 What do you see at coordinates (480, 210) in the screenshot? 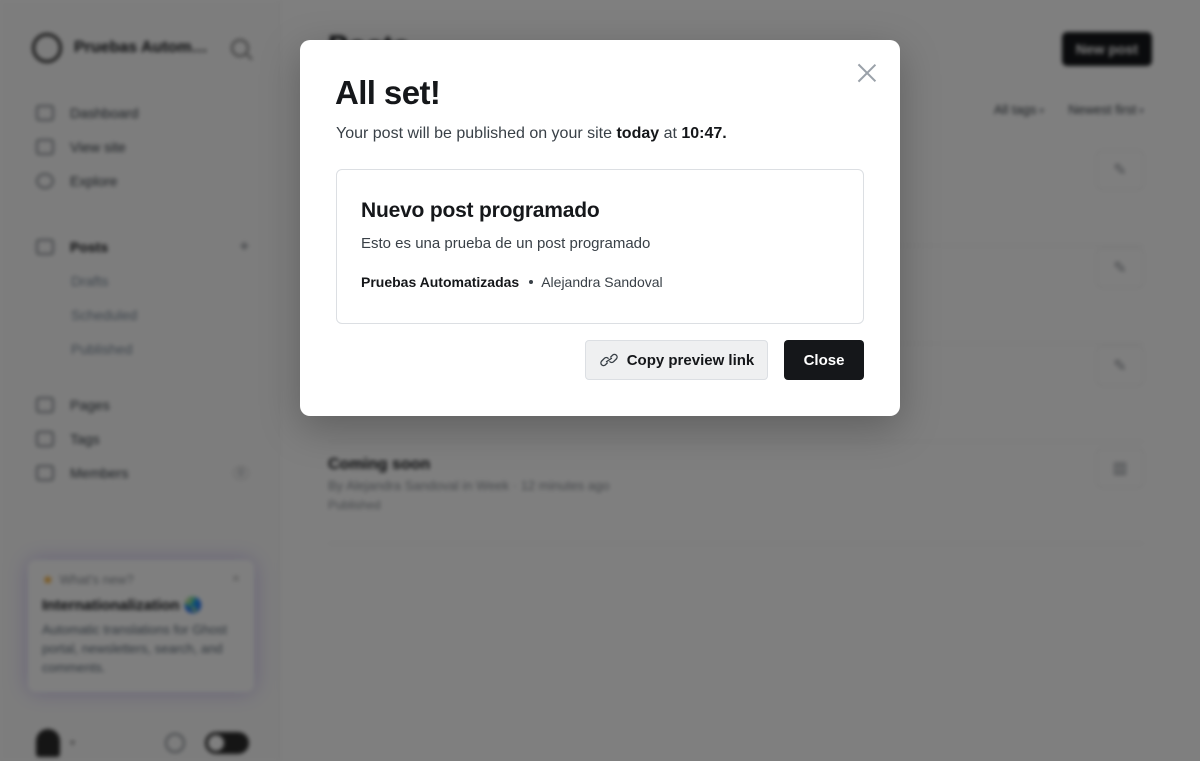
I see `post-preview-title: Nuevo post programado` at bounding box center [480, 210].